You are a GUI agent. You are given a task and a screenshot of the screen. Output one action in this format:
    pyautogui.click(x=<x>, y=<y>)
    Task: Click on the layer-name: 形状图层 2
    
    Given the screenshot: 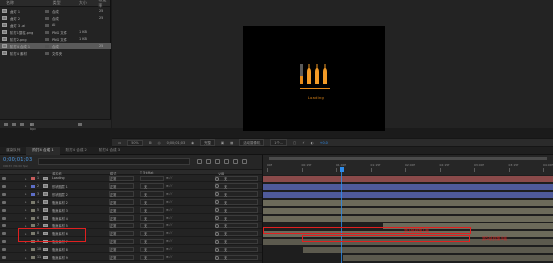 What is the action you would take?
    pyautogui.click(x=77, y=194)
    